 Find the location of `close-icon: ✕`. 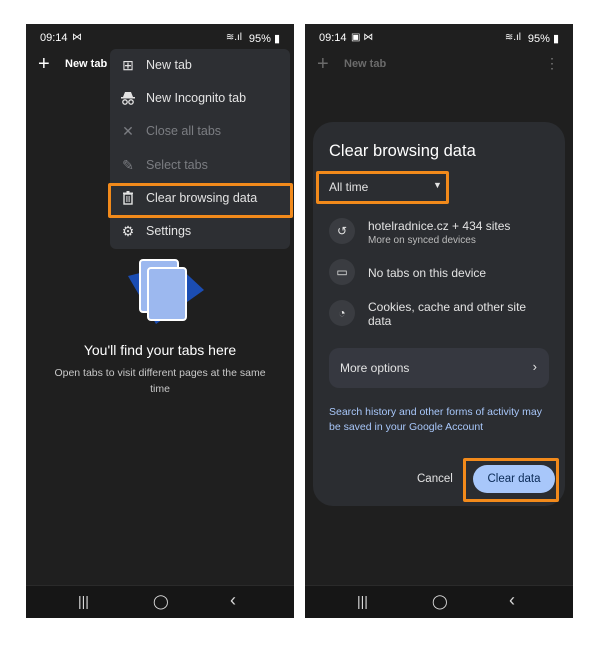

close-icon: ✕ is located at coordinates (128, 131).